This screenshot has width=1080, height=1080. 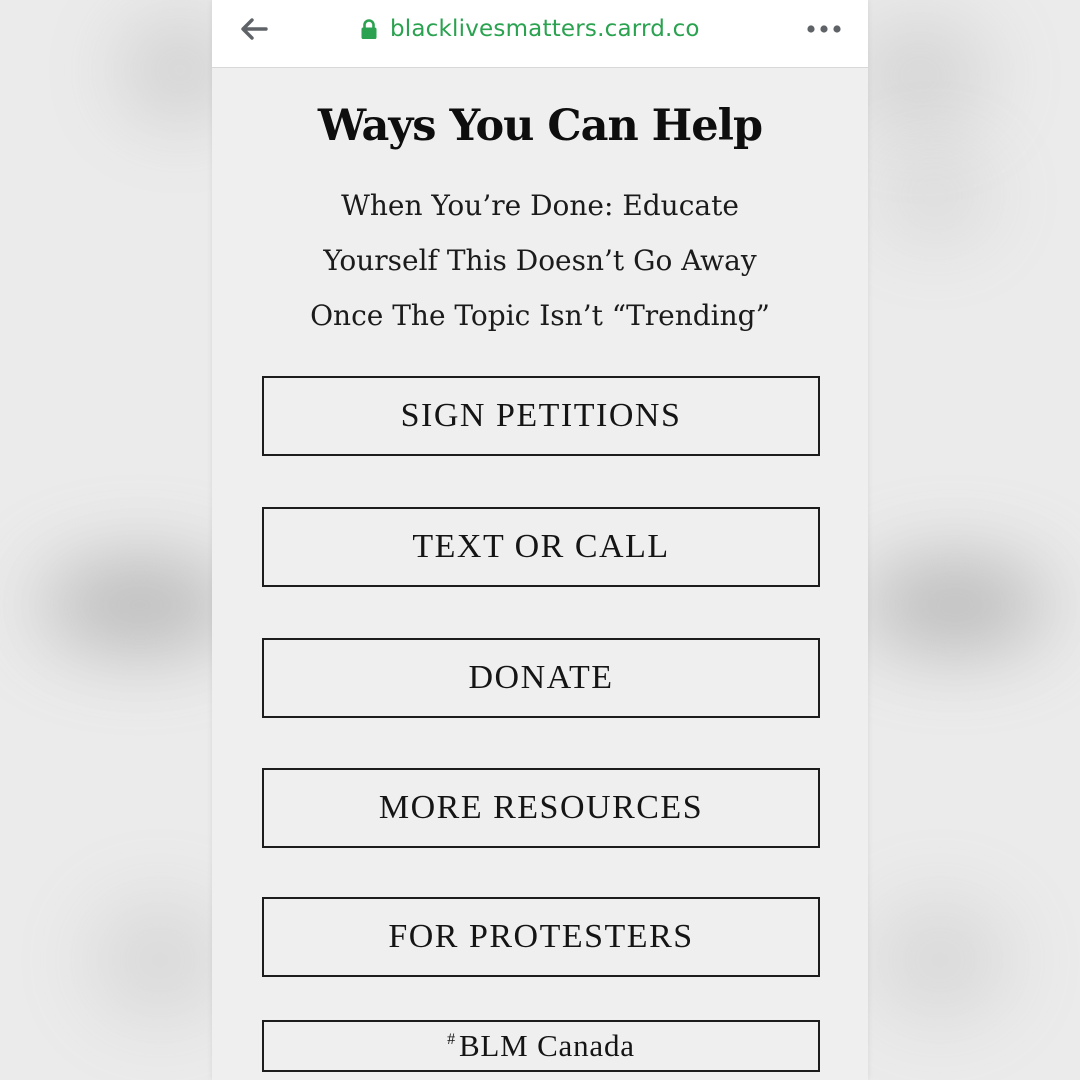 I want to click on more-options-icon, so click(x=824, y=29).